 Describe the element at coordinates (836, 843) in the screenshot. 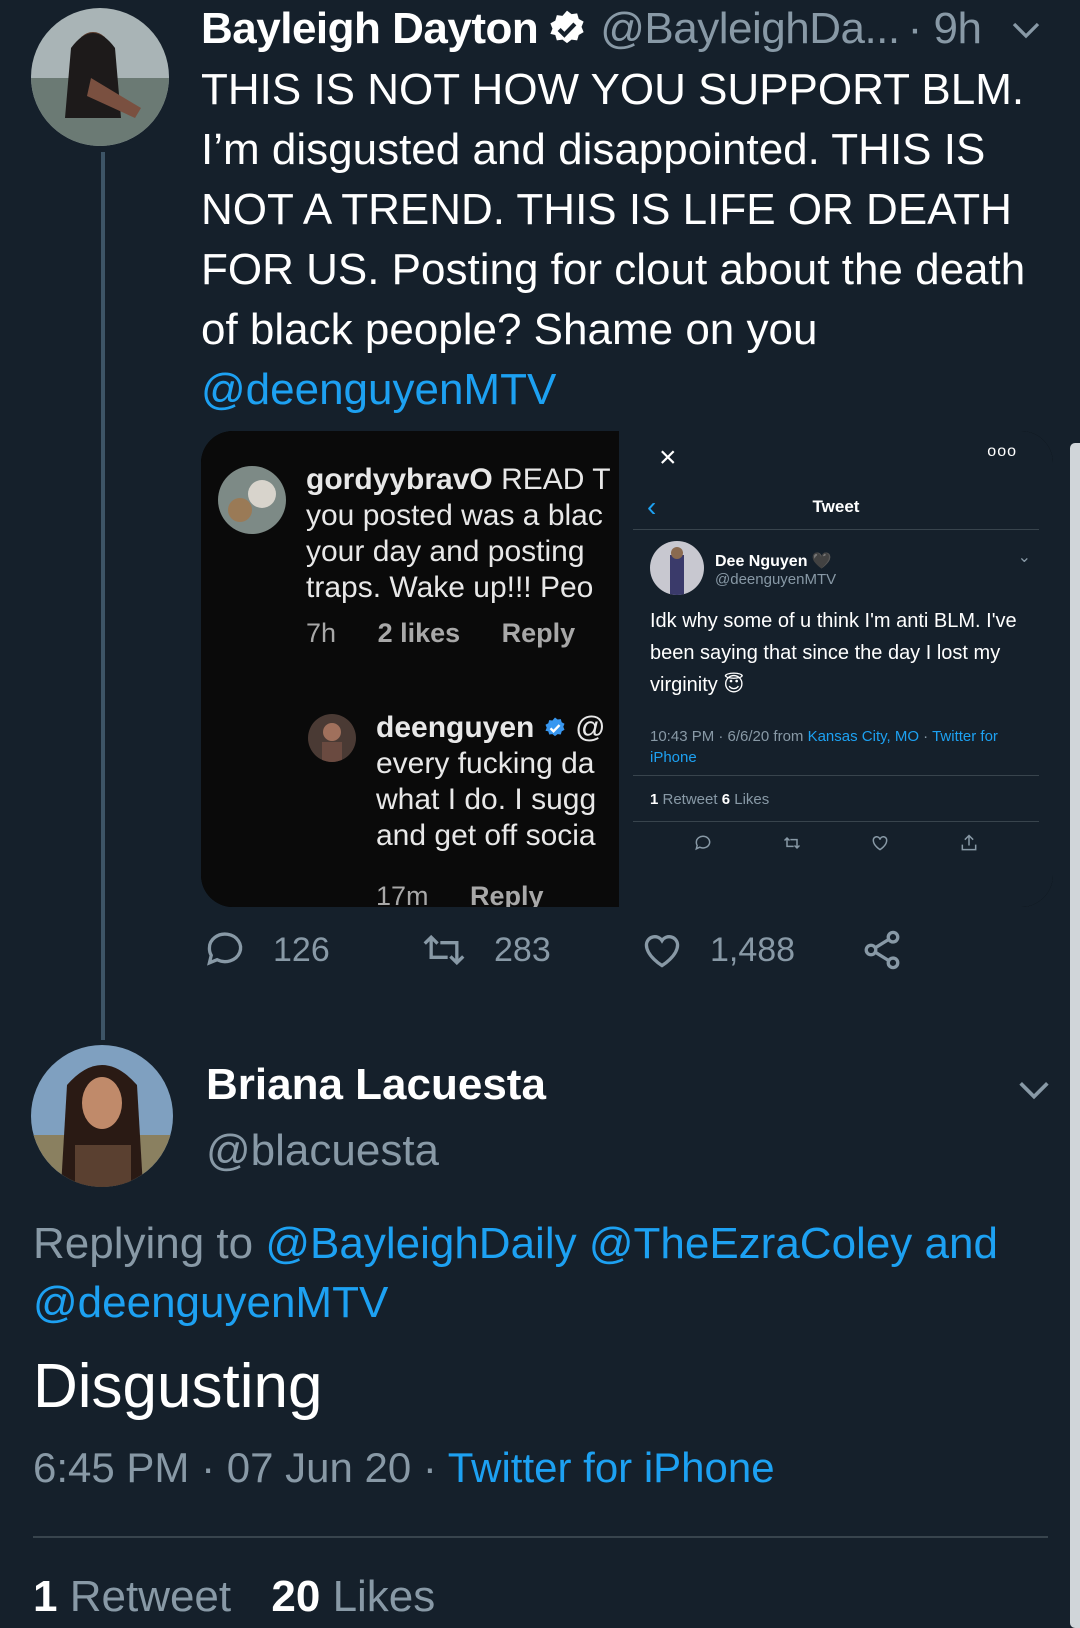

I see `embedded-action-bar` at that location.